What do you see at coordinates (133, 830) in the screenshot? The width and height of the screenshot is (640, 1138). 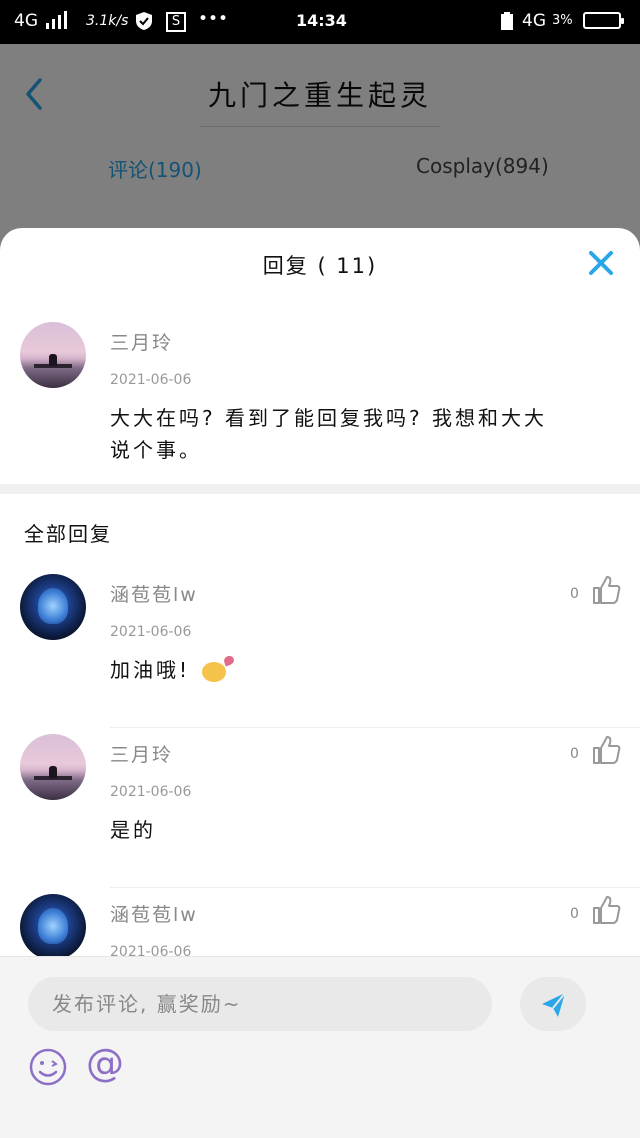 I see `reply-text: 是的` at bounding box center [133, 830].